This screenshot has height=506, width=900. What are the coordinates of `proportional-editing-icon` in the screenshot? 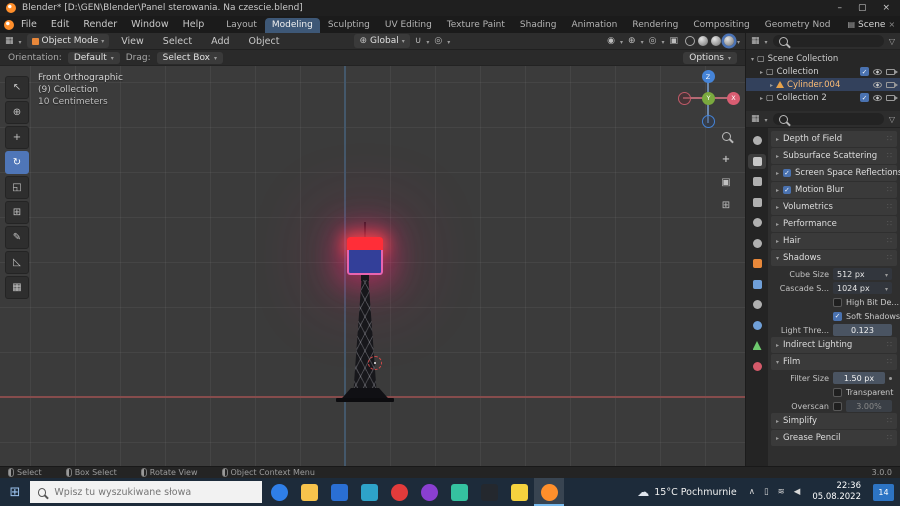 It's located at (438, 41).